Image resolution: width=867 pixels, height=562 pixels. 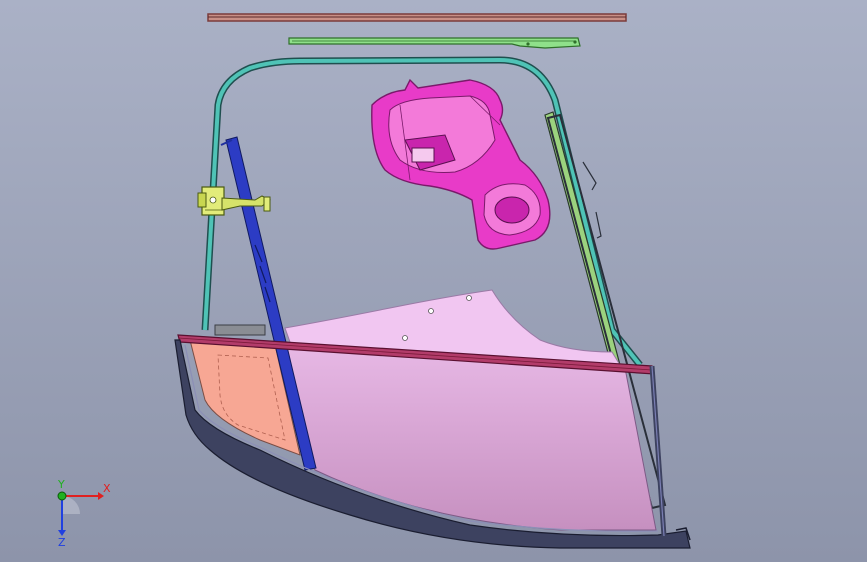 I want to click on x-axis-label: X, so click(x=107, y=488).